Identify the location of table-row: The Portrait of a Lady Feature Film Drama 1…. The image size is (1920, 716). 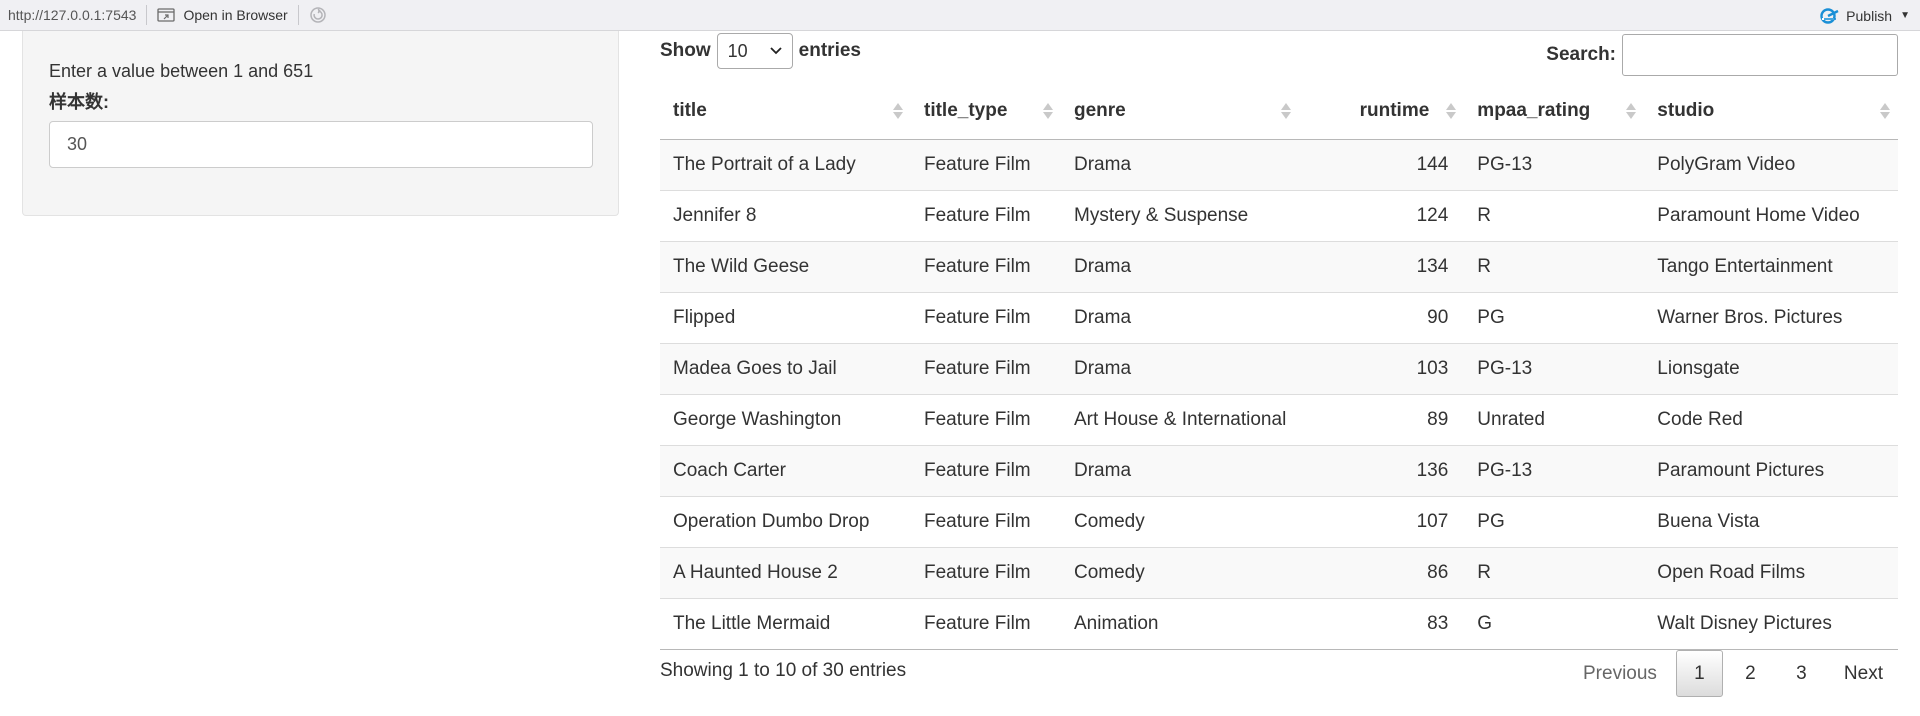
(1279, 165).